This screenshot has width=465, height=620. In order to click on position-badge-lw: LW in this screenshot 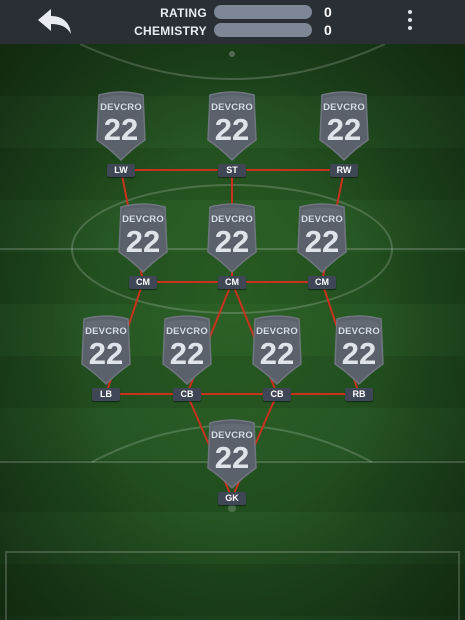, I will do `click(121, 170)`.